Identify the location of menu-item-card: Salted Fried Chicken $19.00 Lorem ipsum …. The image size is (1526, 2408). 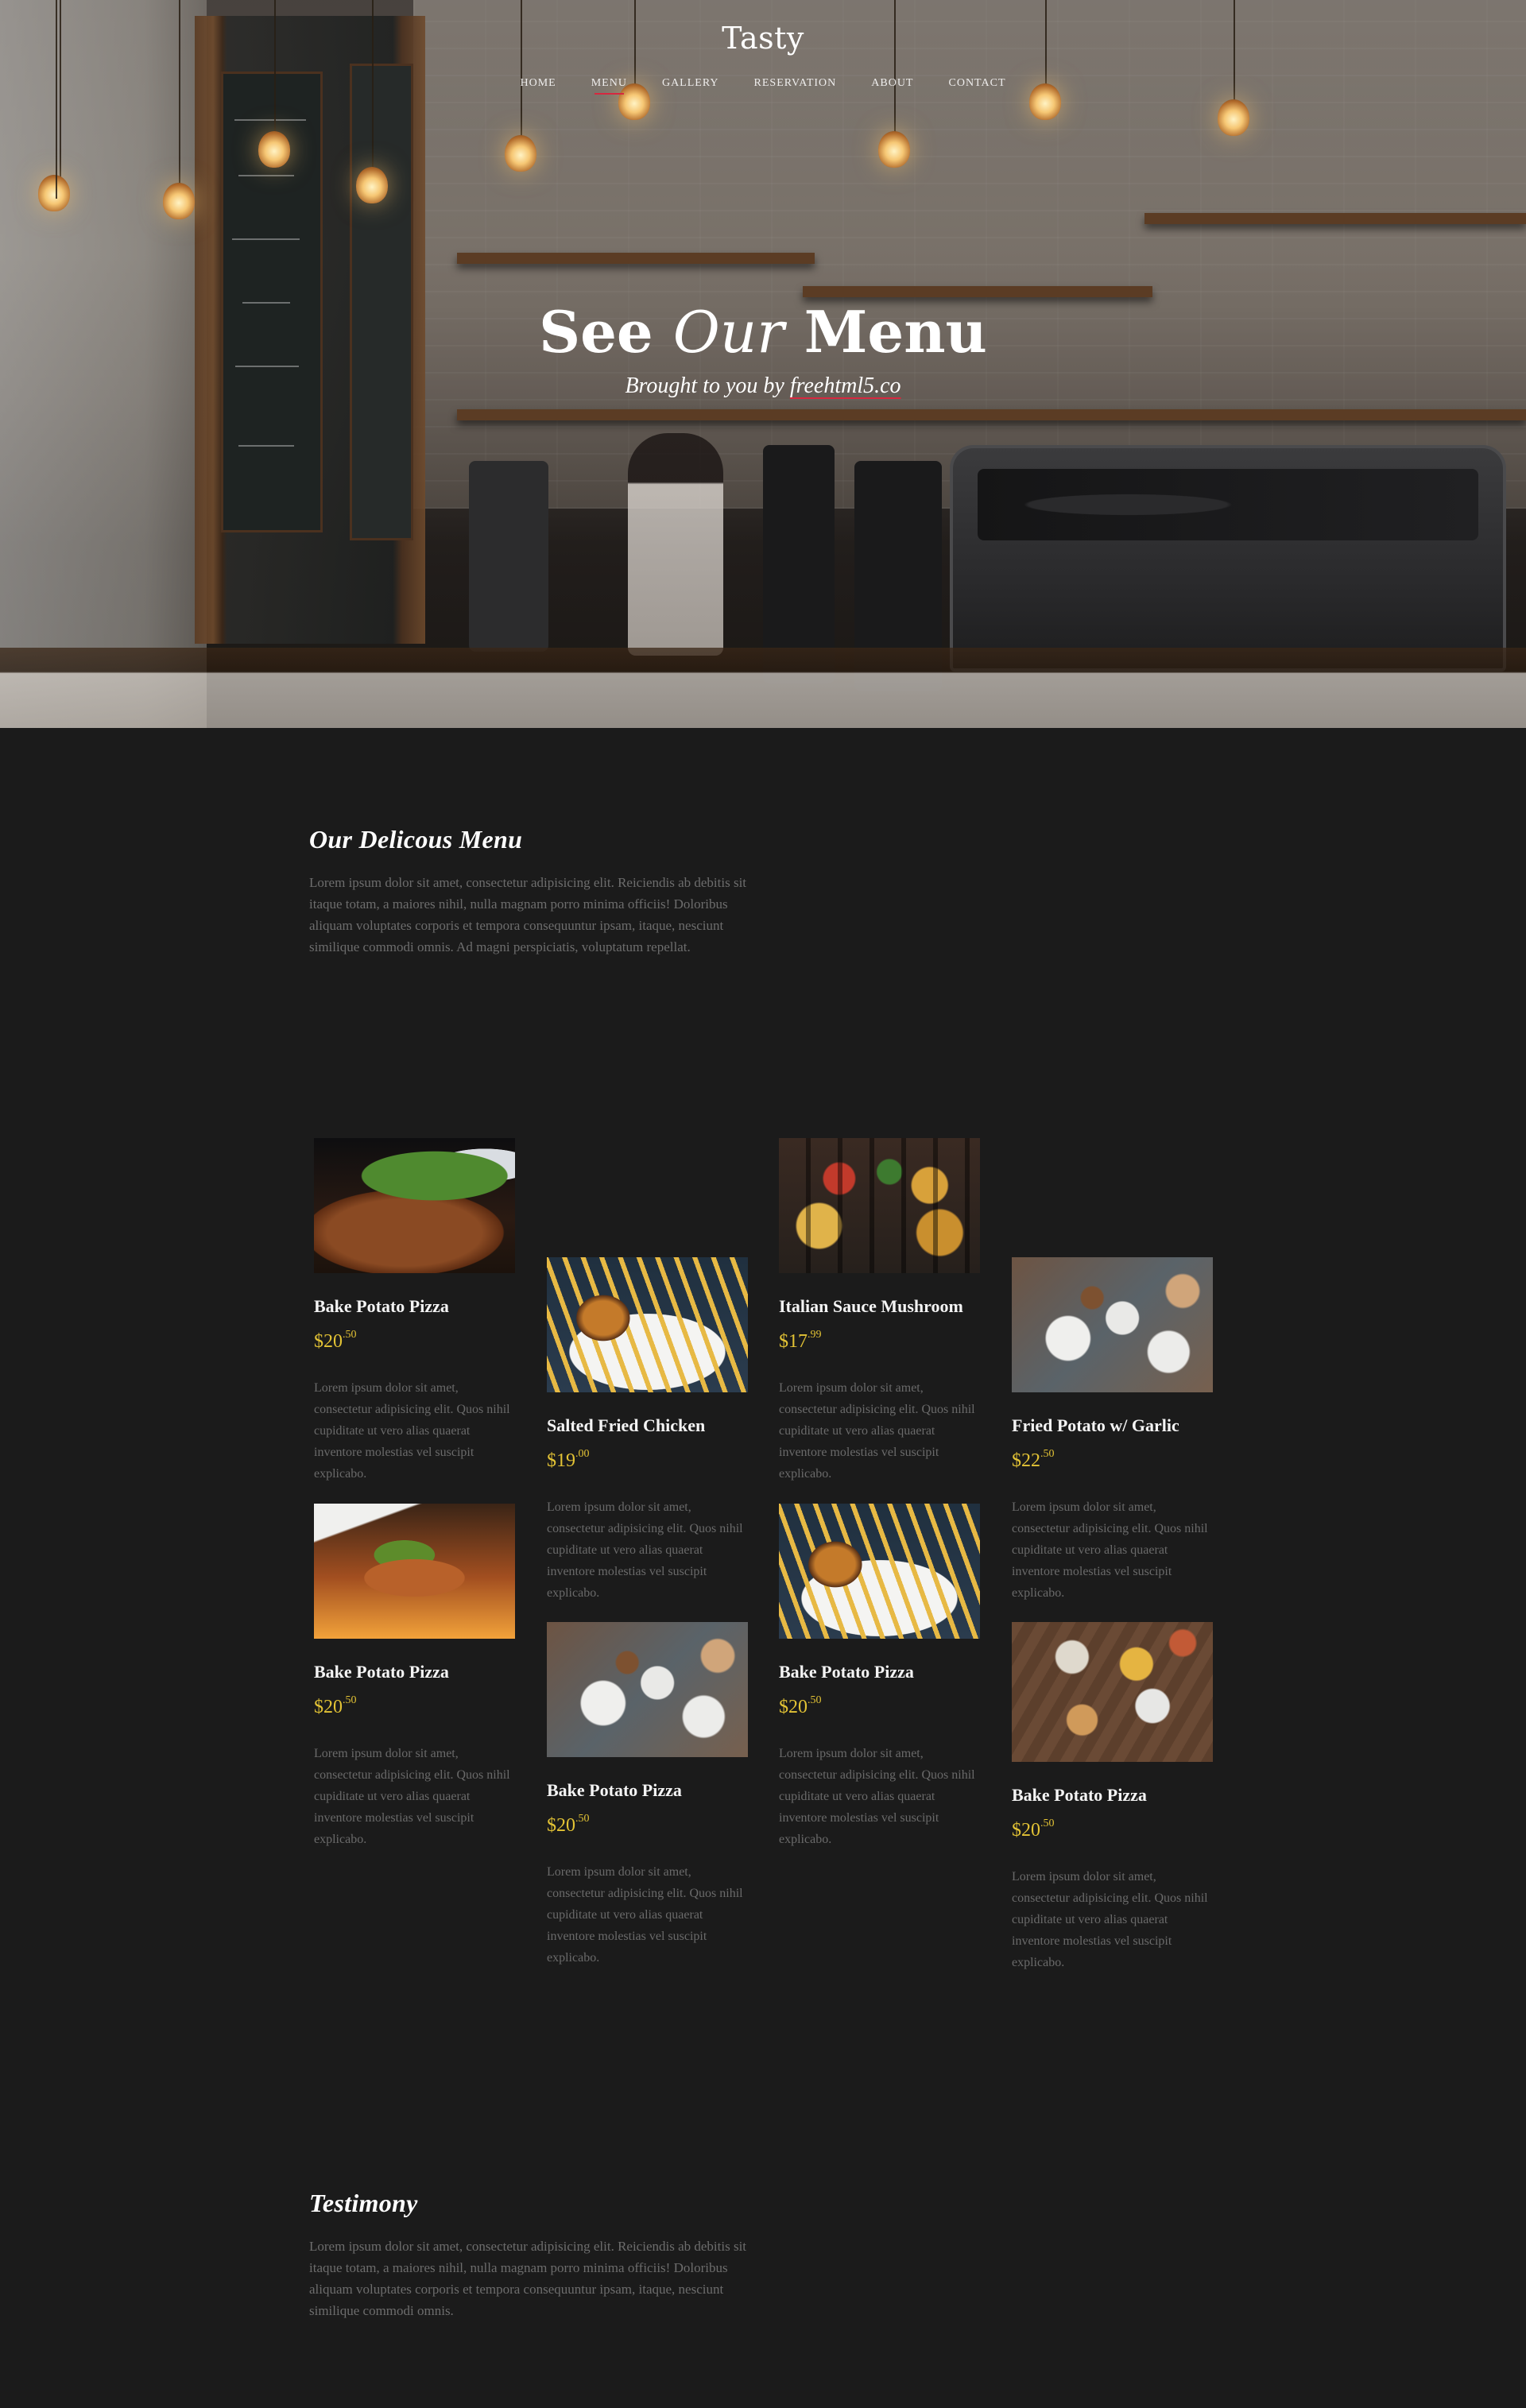
(647, 1430).